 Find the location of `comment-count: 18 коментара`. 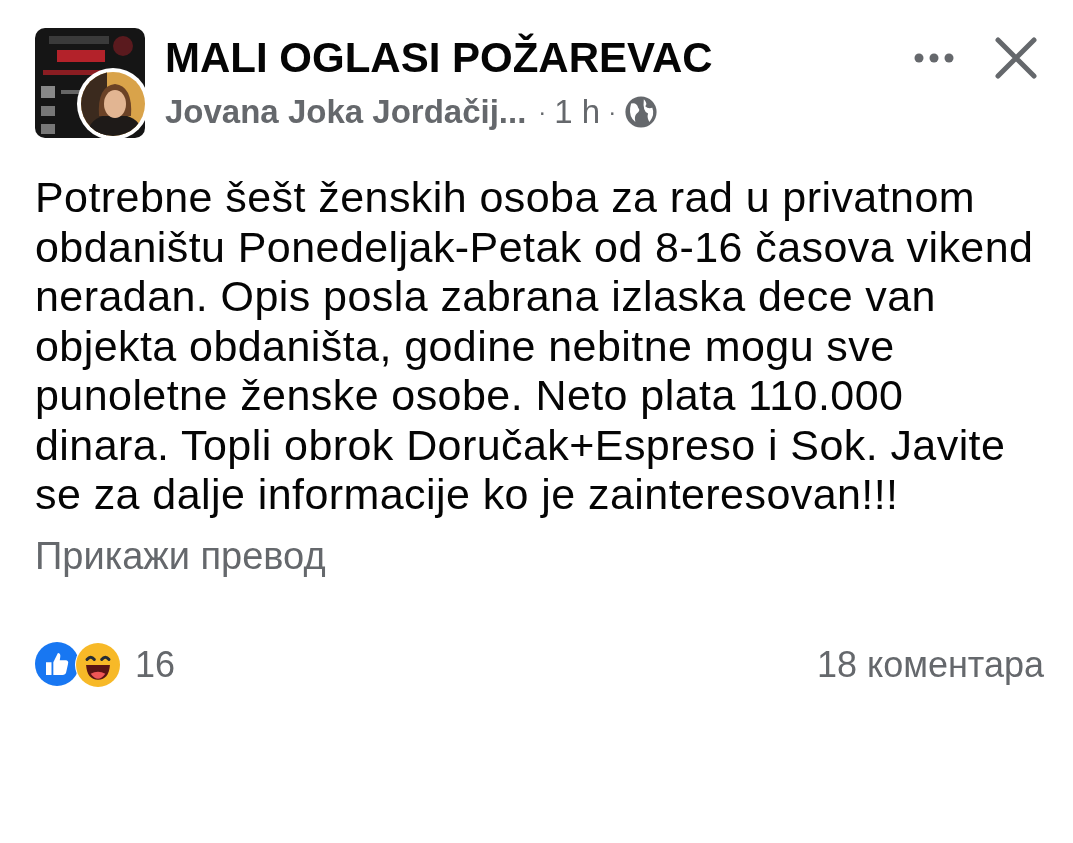

comment-count: 18 коментара is located at coordinates (930, 664).